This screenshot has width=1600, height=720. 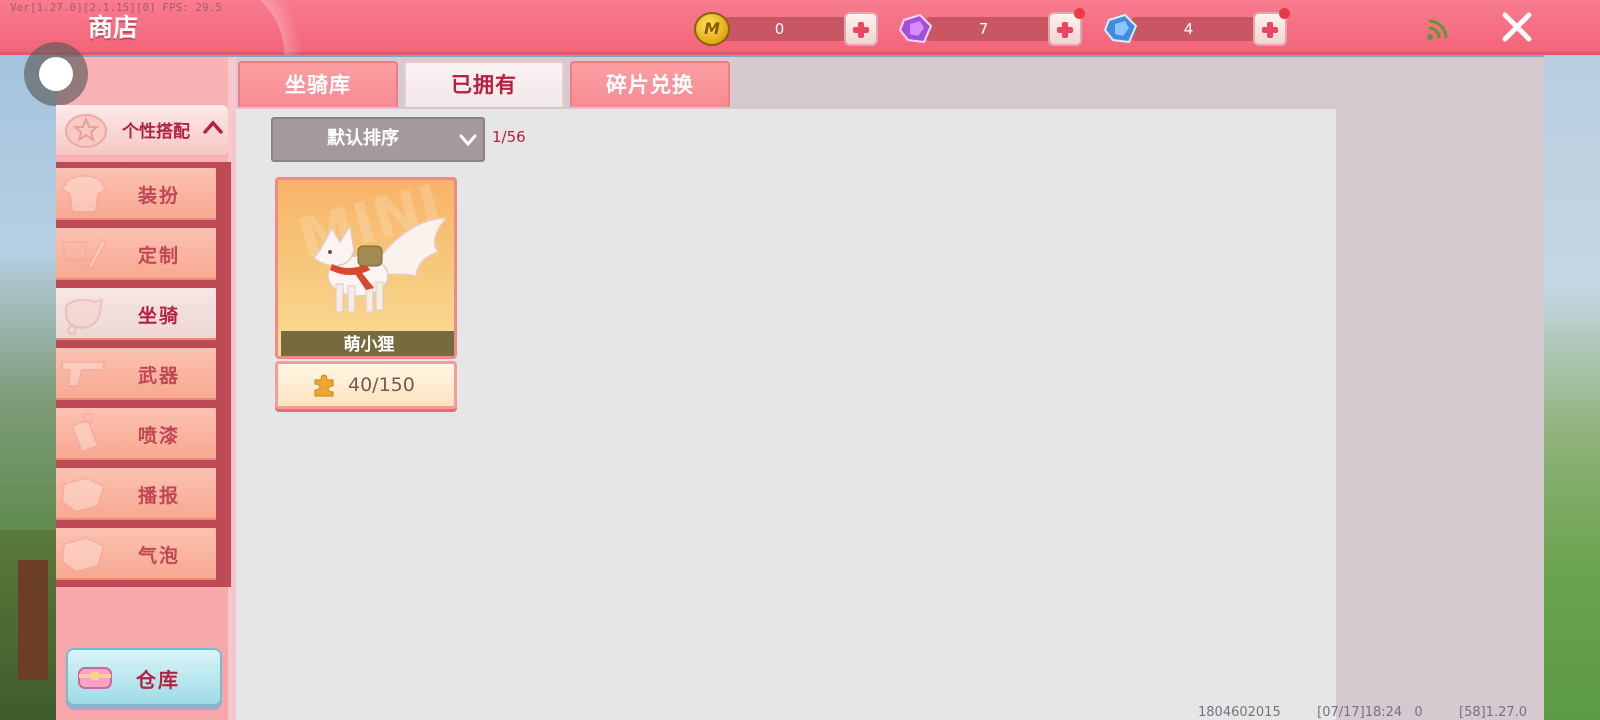 What do you see at coordinates (381, 385) in the screenshot?
I see `fragment-progress-text: 40/150` at bounding box center [381, 385].